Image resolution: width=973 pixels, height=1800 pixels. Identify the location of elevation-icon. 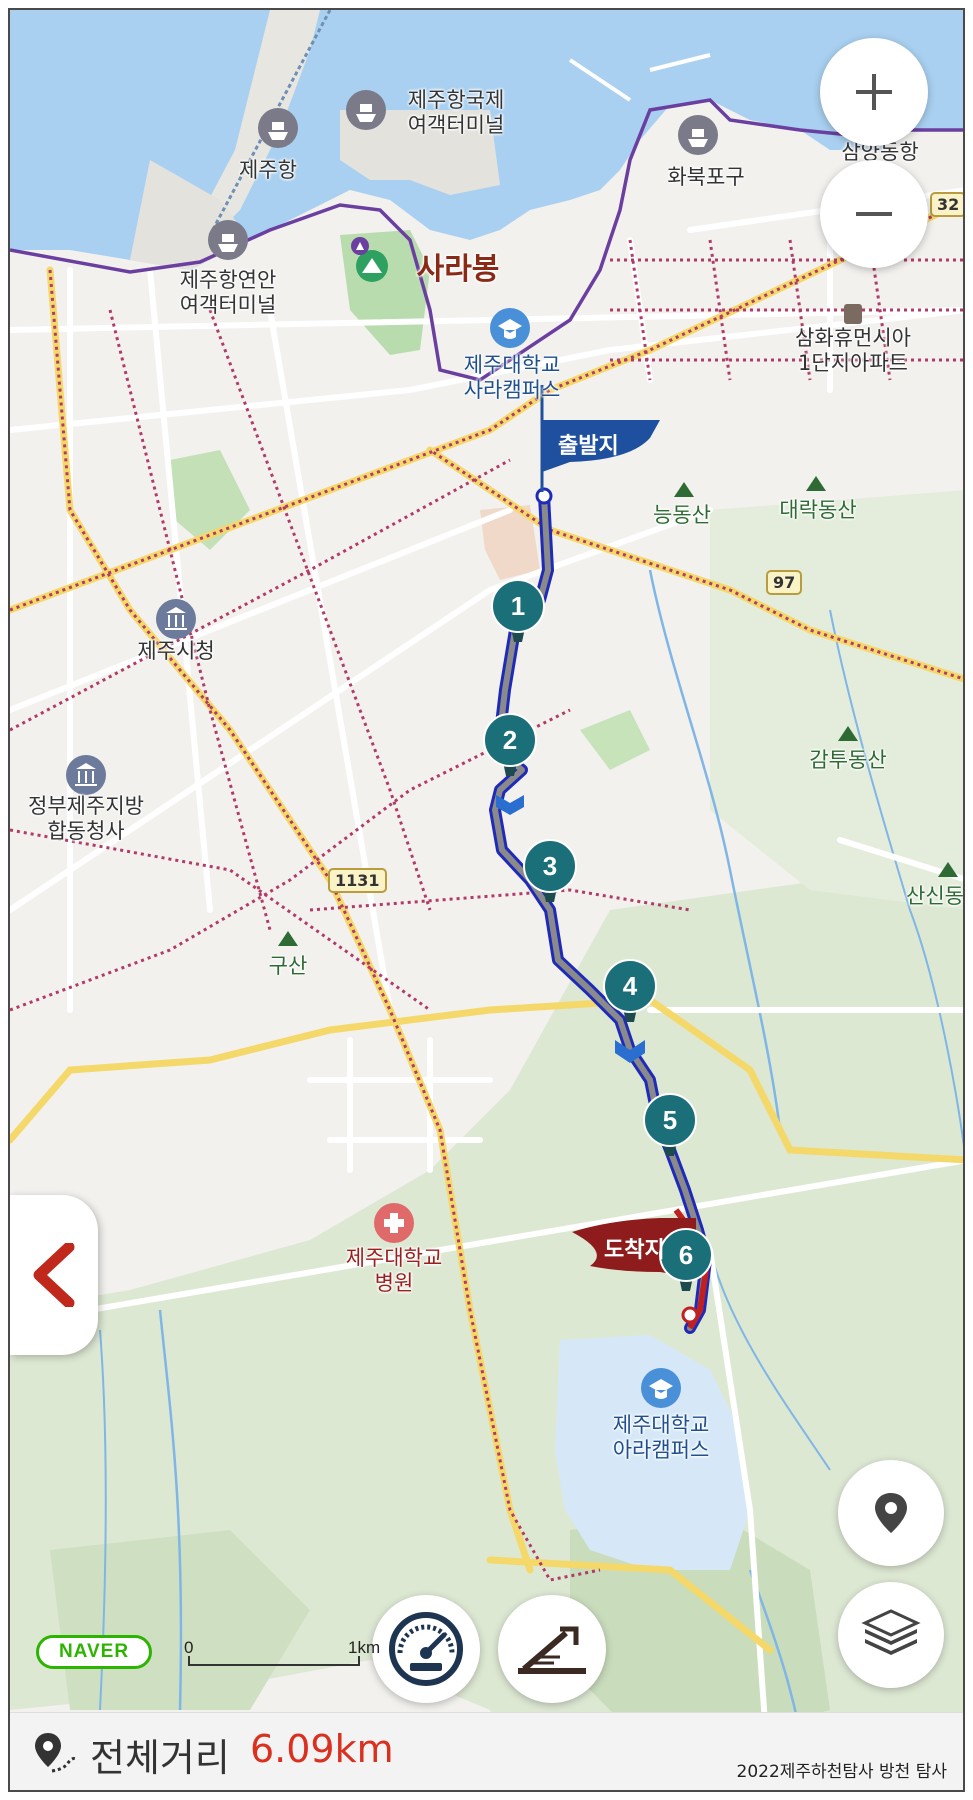
(552, 1650).